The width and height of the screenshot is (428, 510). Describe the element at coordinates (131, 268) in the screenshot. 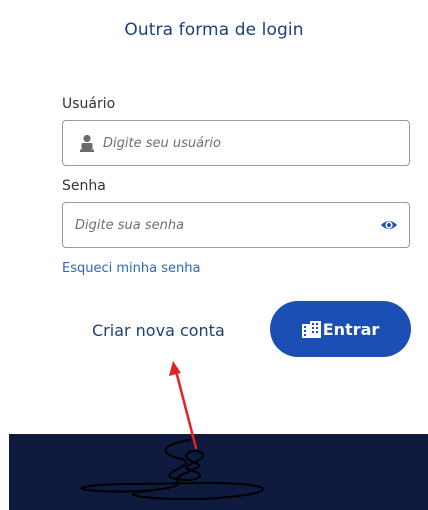

I see `forgot-password-link: Esqueci minha senha` at that location.